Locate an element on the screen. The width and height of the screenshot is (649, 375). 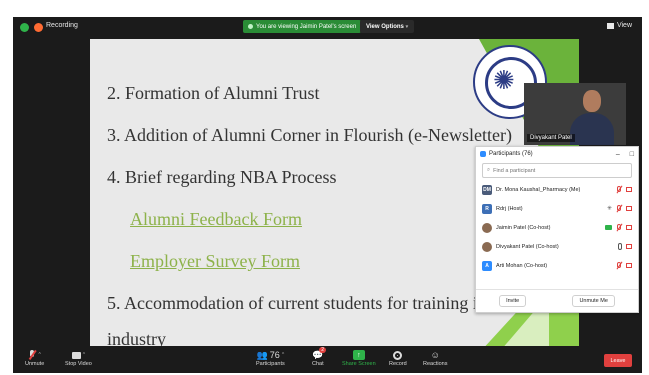
logo-emblem-icon: ✺ is located at coordinates (504, 80).